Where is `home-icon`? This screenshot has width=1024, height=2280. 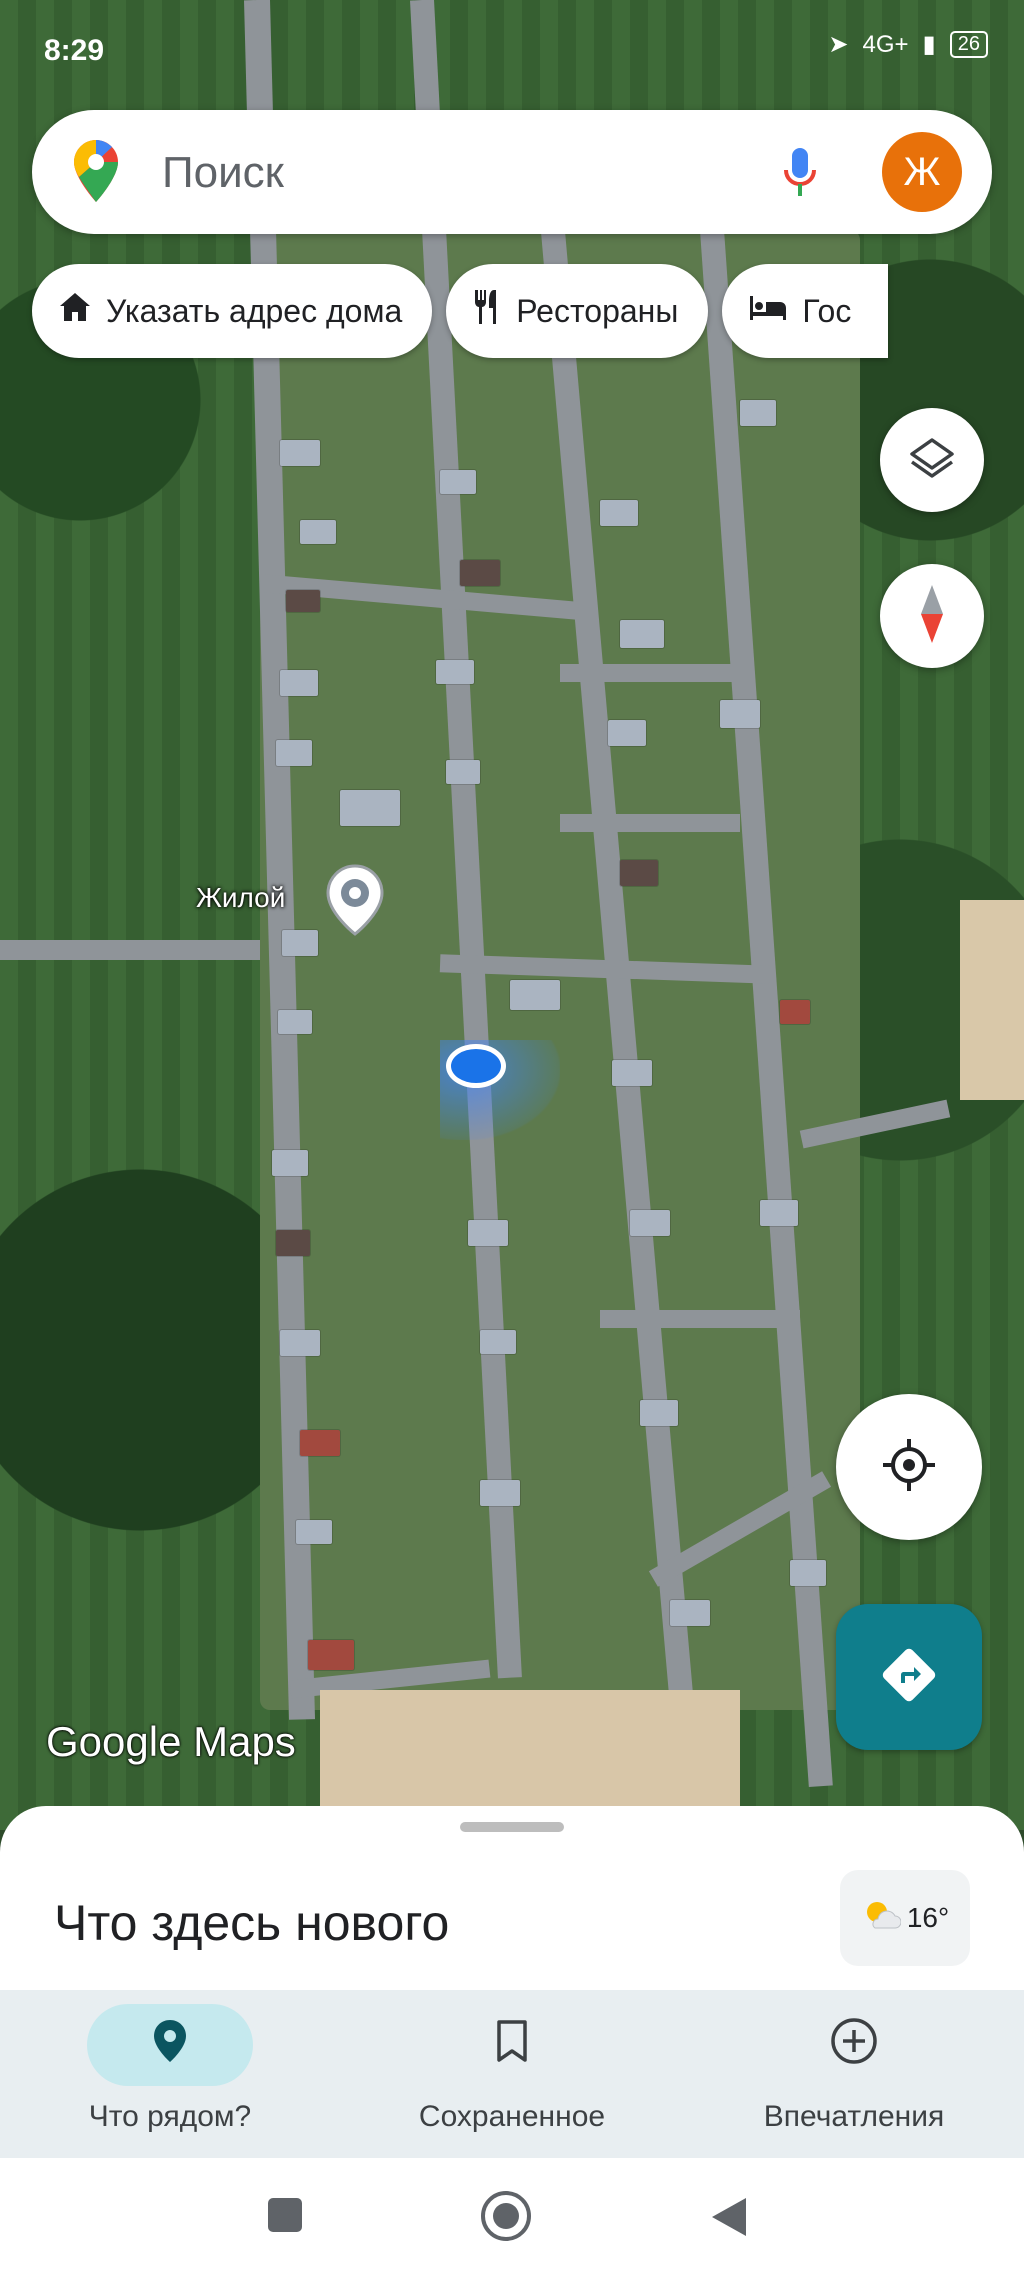
home-icon is located at coordinates (75, 311).